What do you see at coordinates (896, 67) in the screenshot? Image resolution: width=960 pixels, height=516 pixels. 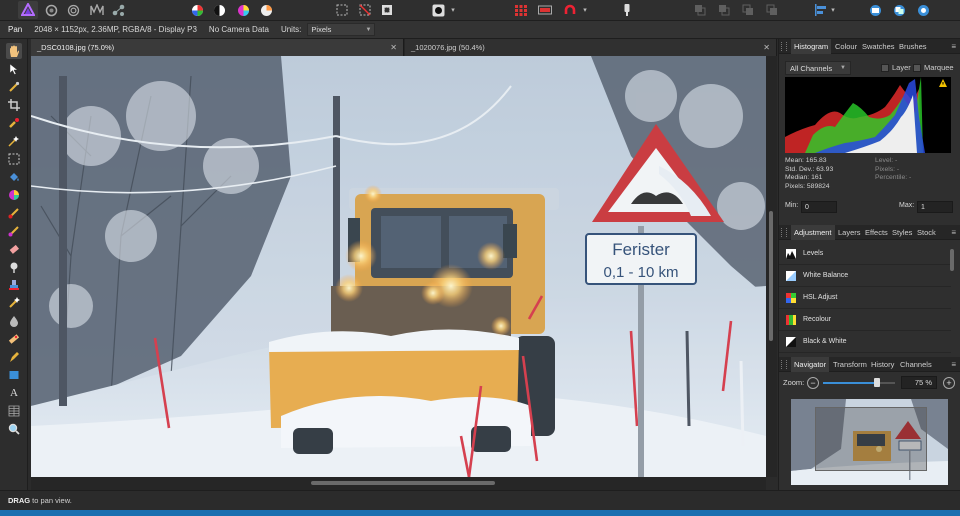 I see `layer-checkbox: Layer` at bounding box center [896, 67].